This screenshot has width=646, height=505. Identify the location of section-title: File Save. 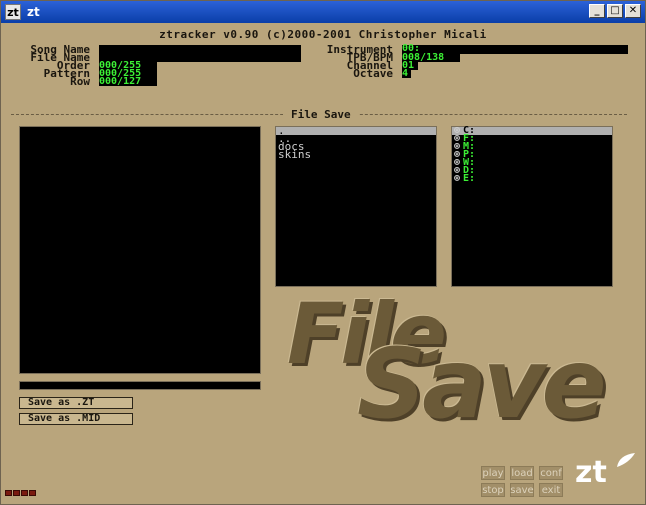
(321, 114).